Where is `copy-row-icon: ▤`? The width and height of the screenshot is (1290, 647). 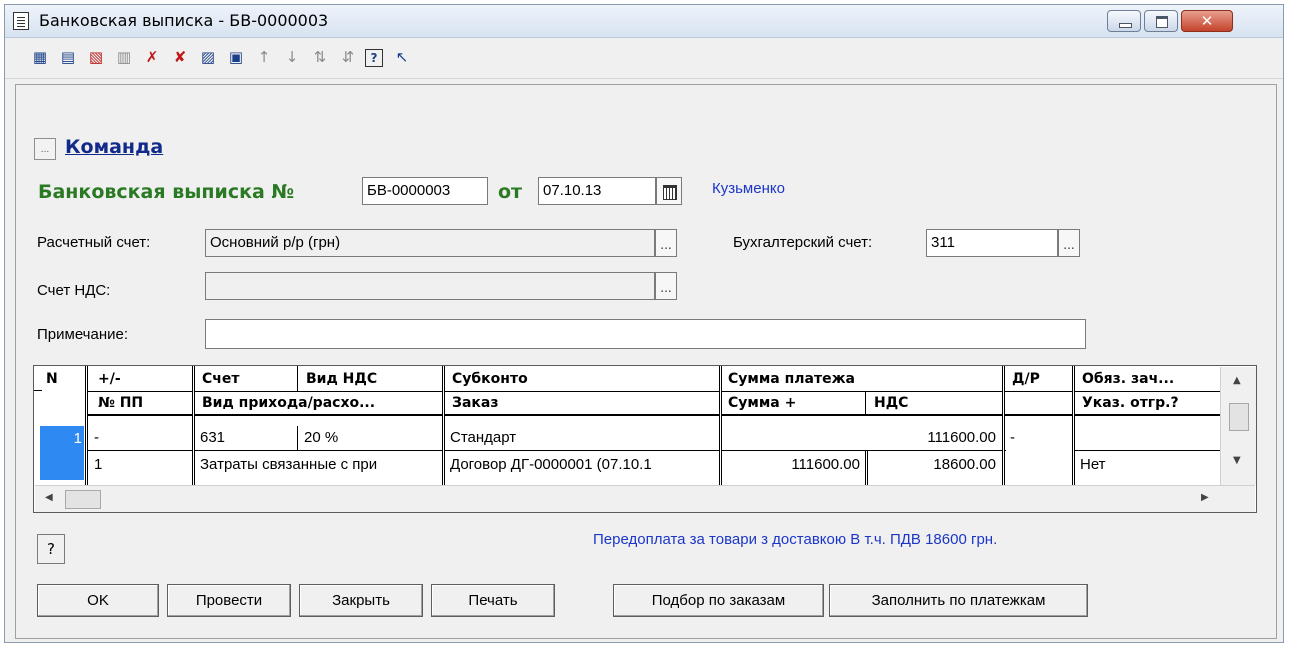
copy-row-icon: ▤ is located at coordinates (68, 57).